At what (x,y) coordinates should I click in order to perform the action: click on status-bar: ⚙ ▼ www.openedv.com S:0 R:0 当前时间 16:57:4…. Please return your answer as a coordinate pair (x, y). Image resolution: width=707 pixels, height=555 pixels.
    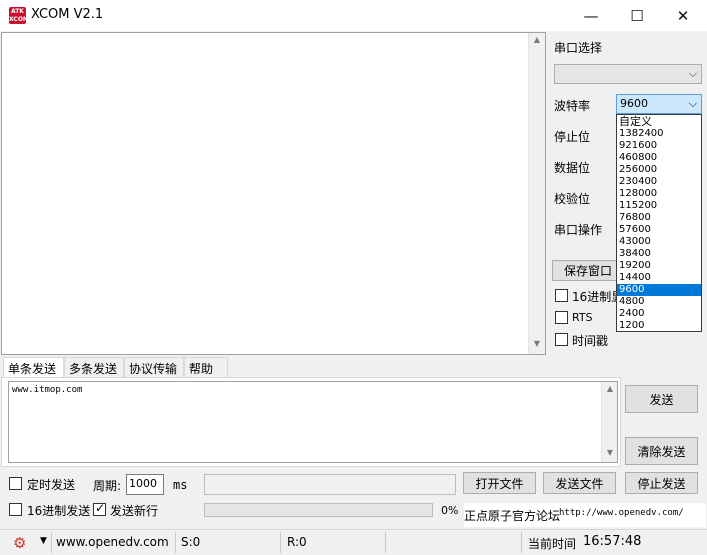
    Looking at the image, I should click on (353, 542).